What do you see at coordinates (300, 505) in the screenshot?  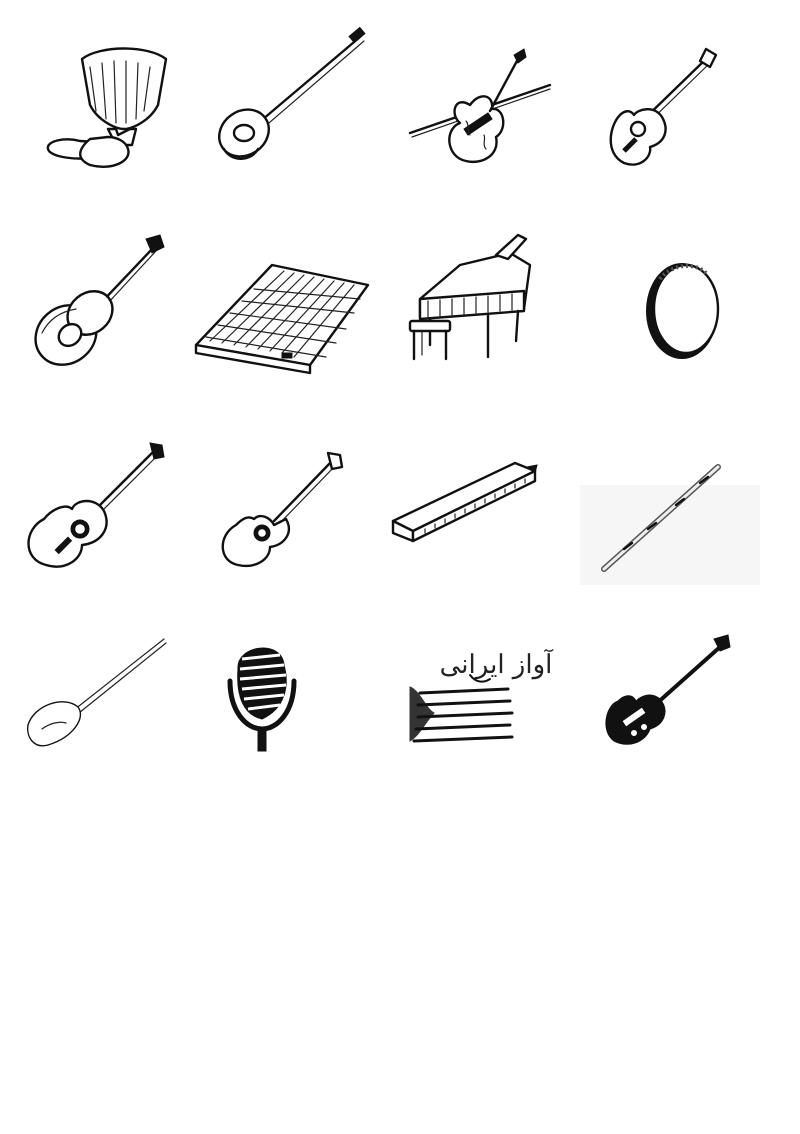 I see `cutaway-guitar-icon` at bounding box center [300, 505].